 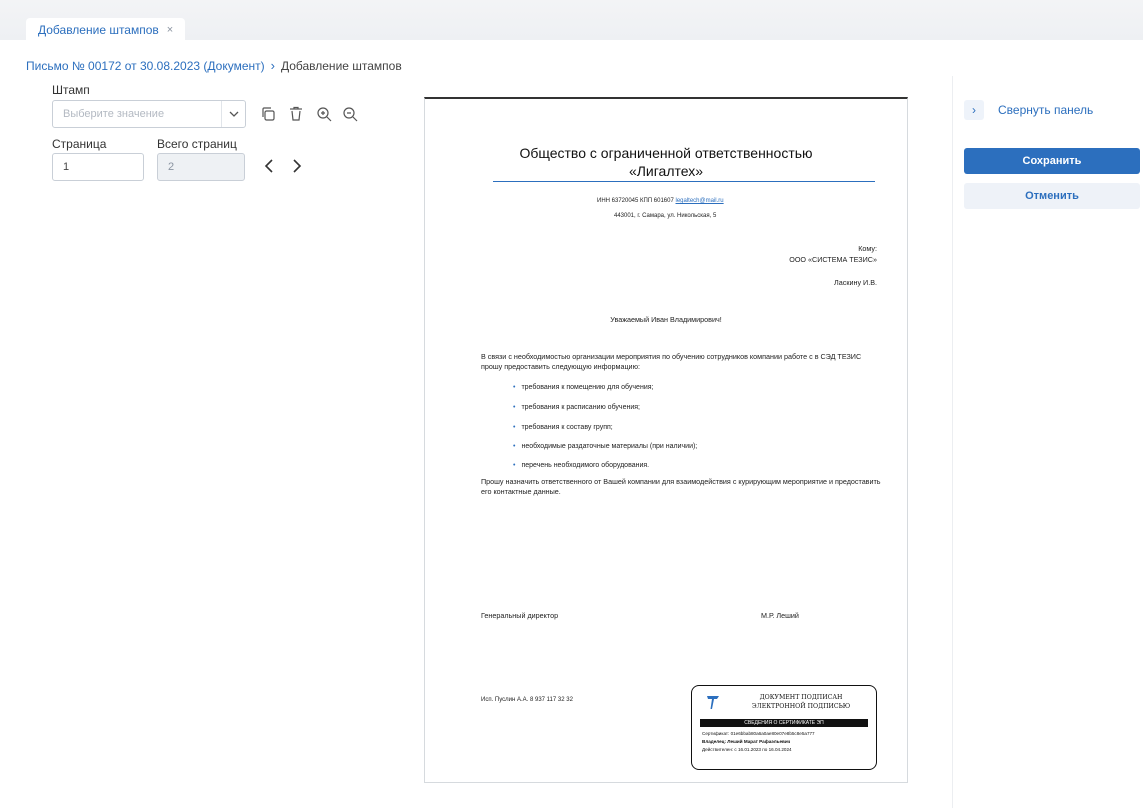 What do you see at coordinates (567, 427) in the screenshot?
I see `list-item-text: требования к составу групп;` at bounding box center [567, 427].